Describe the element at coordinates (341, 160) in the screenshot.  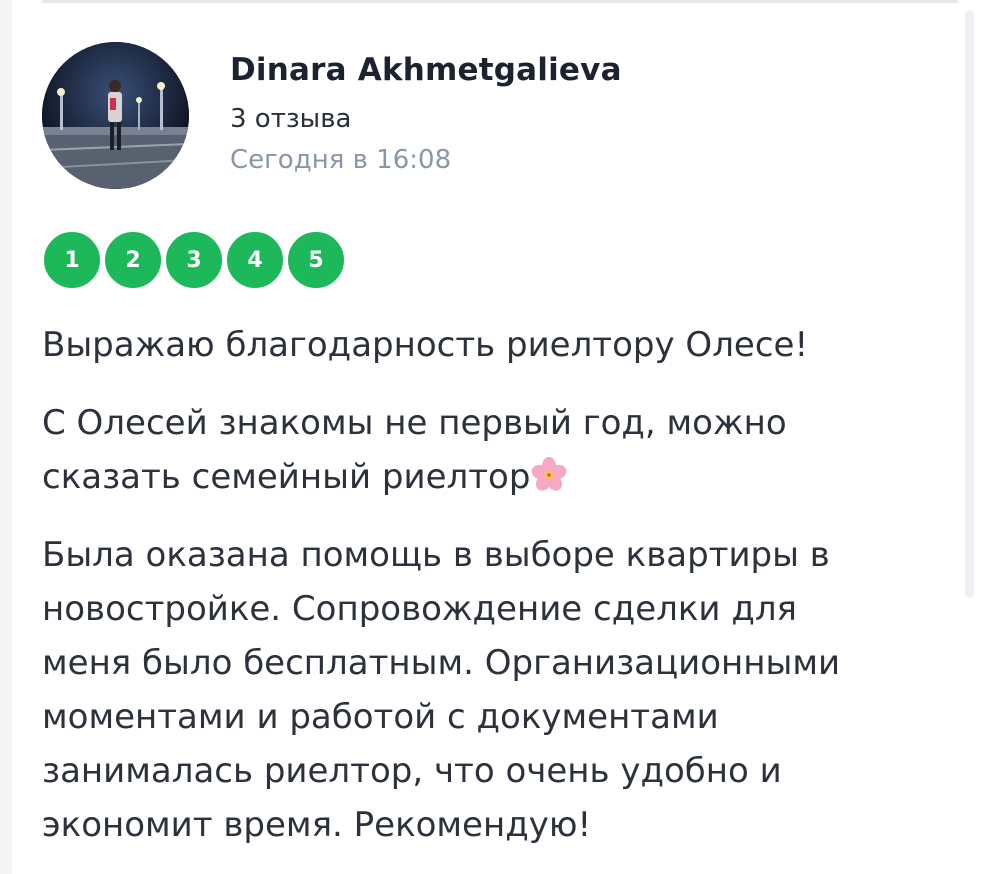
I see `review-date: Сегодня в 16:08` at that location.